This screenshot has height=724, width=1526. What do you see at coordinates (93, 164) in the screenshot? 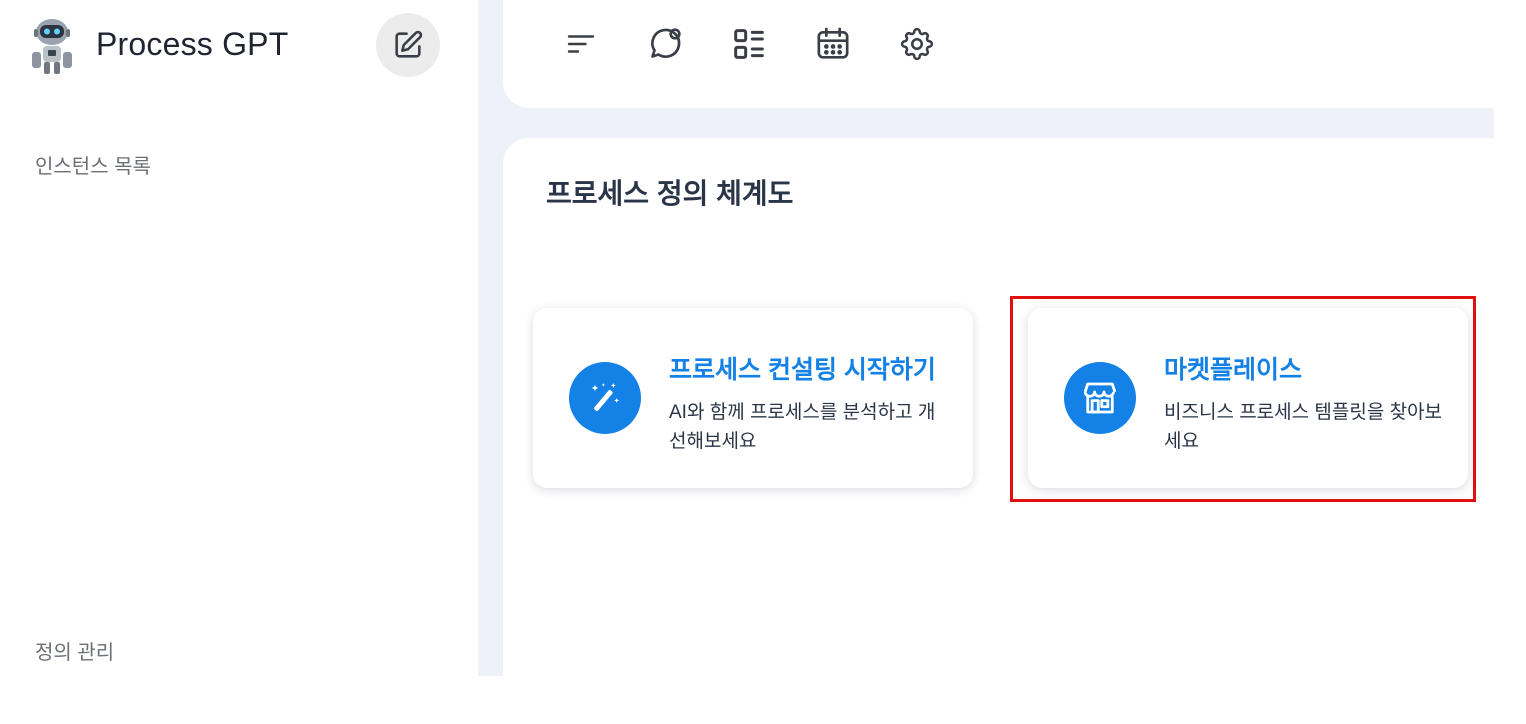
I see `instance-list-label: 인스턴스 목록` at bounding box center [93, 164].